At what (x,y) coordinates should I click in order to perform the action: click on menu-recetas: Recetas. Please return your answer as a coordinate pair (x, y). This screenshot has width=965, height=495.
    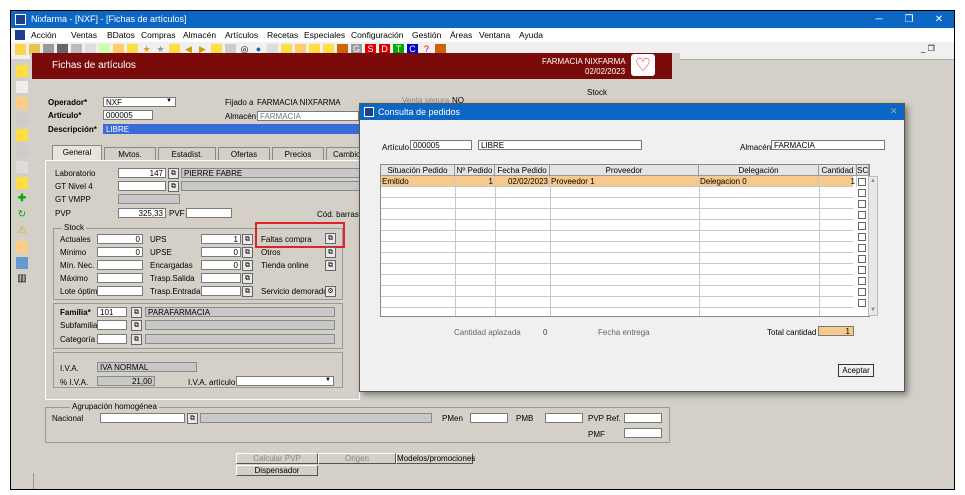
    Looking at the image, I should click on (282, 35).